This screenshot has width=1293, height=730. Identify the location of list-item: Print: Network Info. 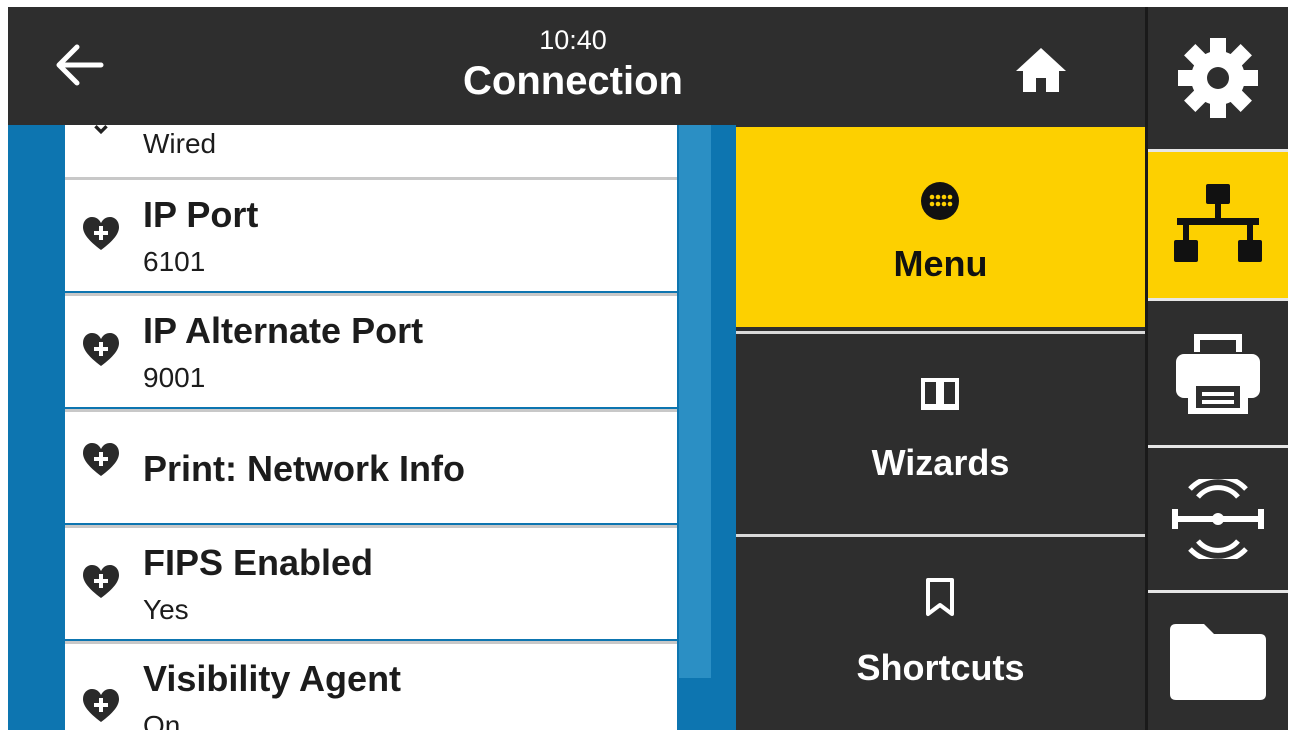
(371, 466).